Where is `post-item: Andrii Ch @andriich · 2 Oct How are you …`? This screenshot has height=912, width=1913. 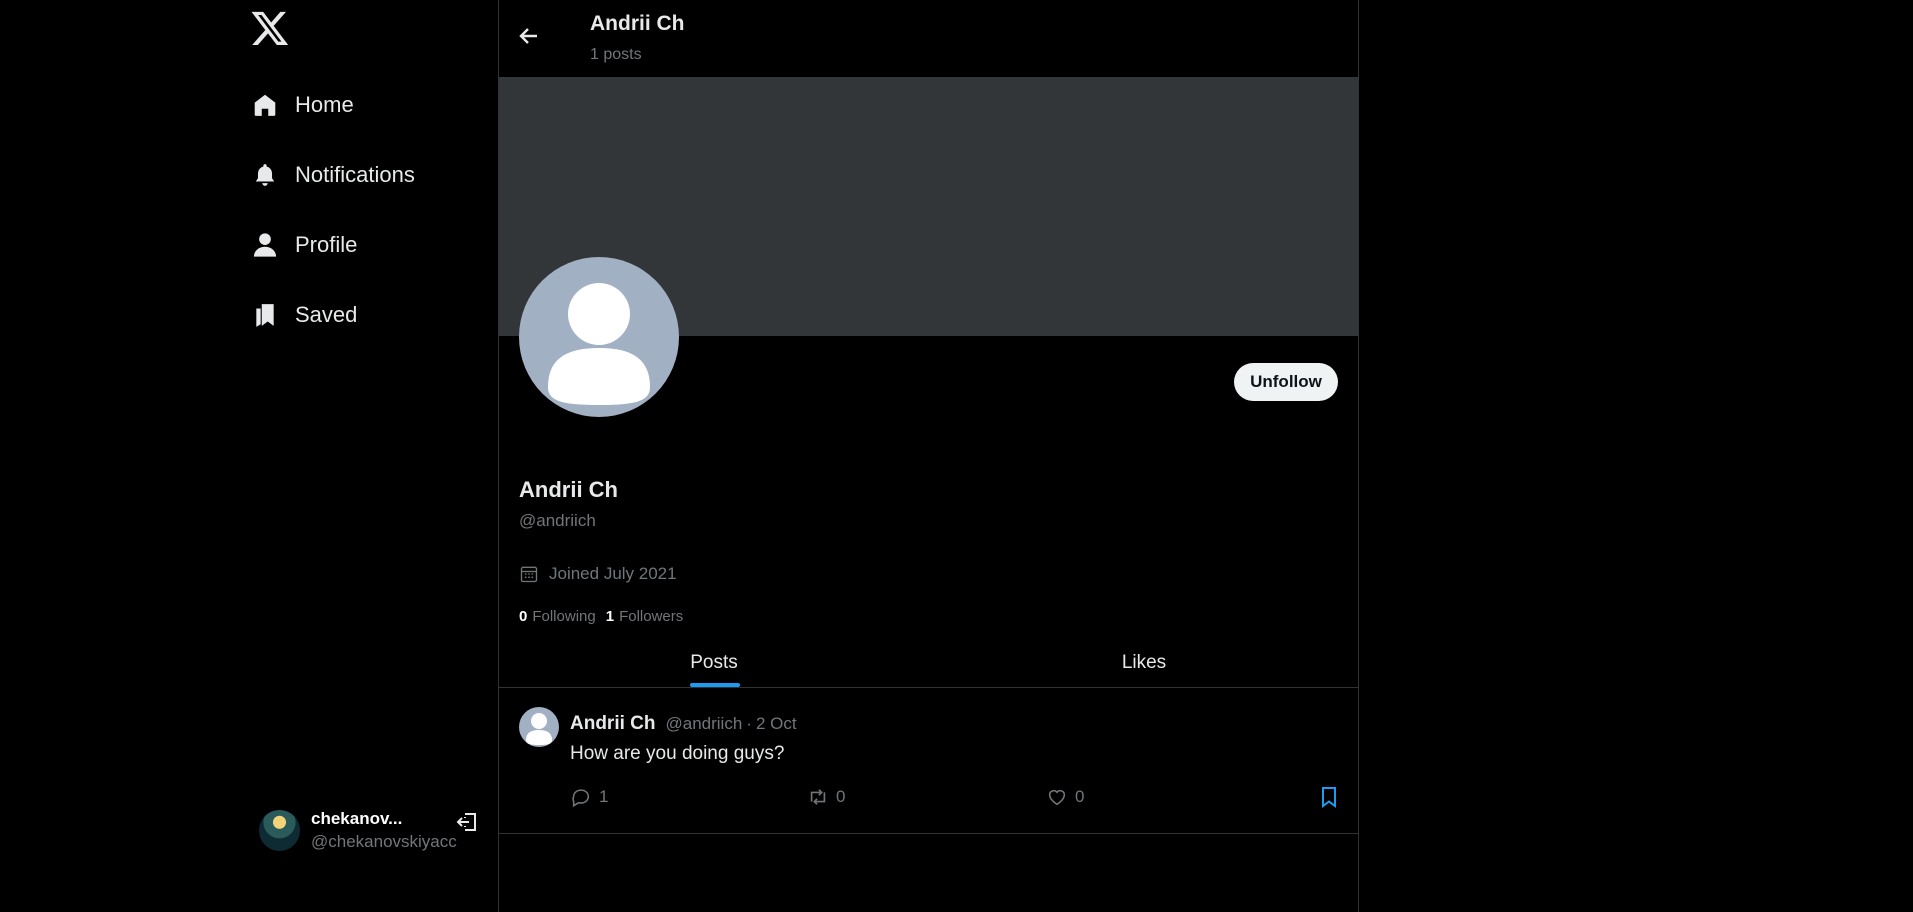
post-item: Andrii Ch @andriich · 2 Oct How are you … is located at coordinates (929, 761).